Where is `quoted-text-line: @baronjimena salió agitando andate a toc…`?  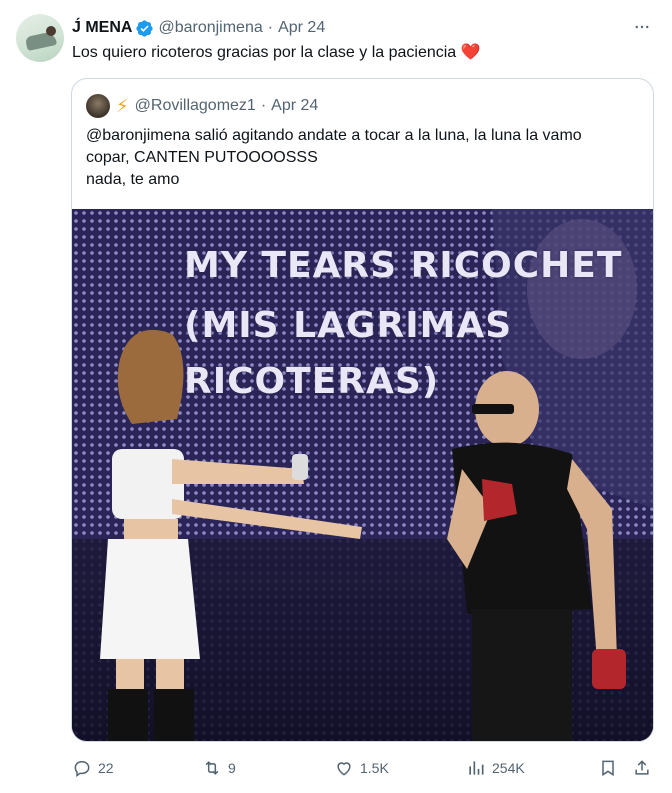
quoted-text-line: @baronjimena salió agitando andate a toc… is located at coordinates (334, 135).